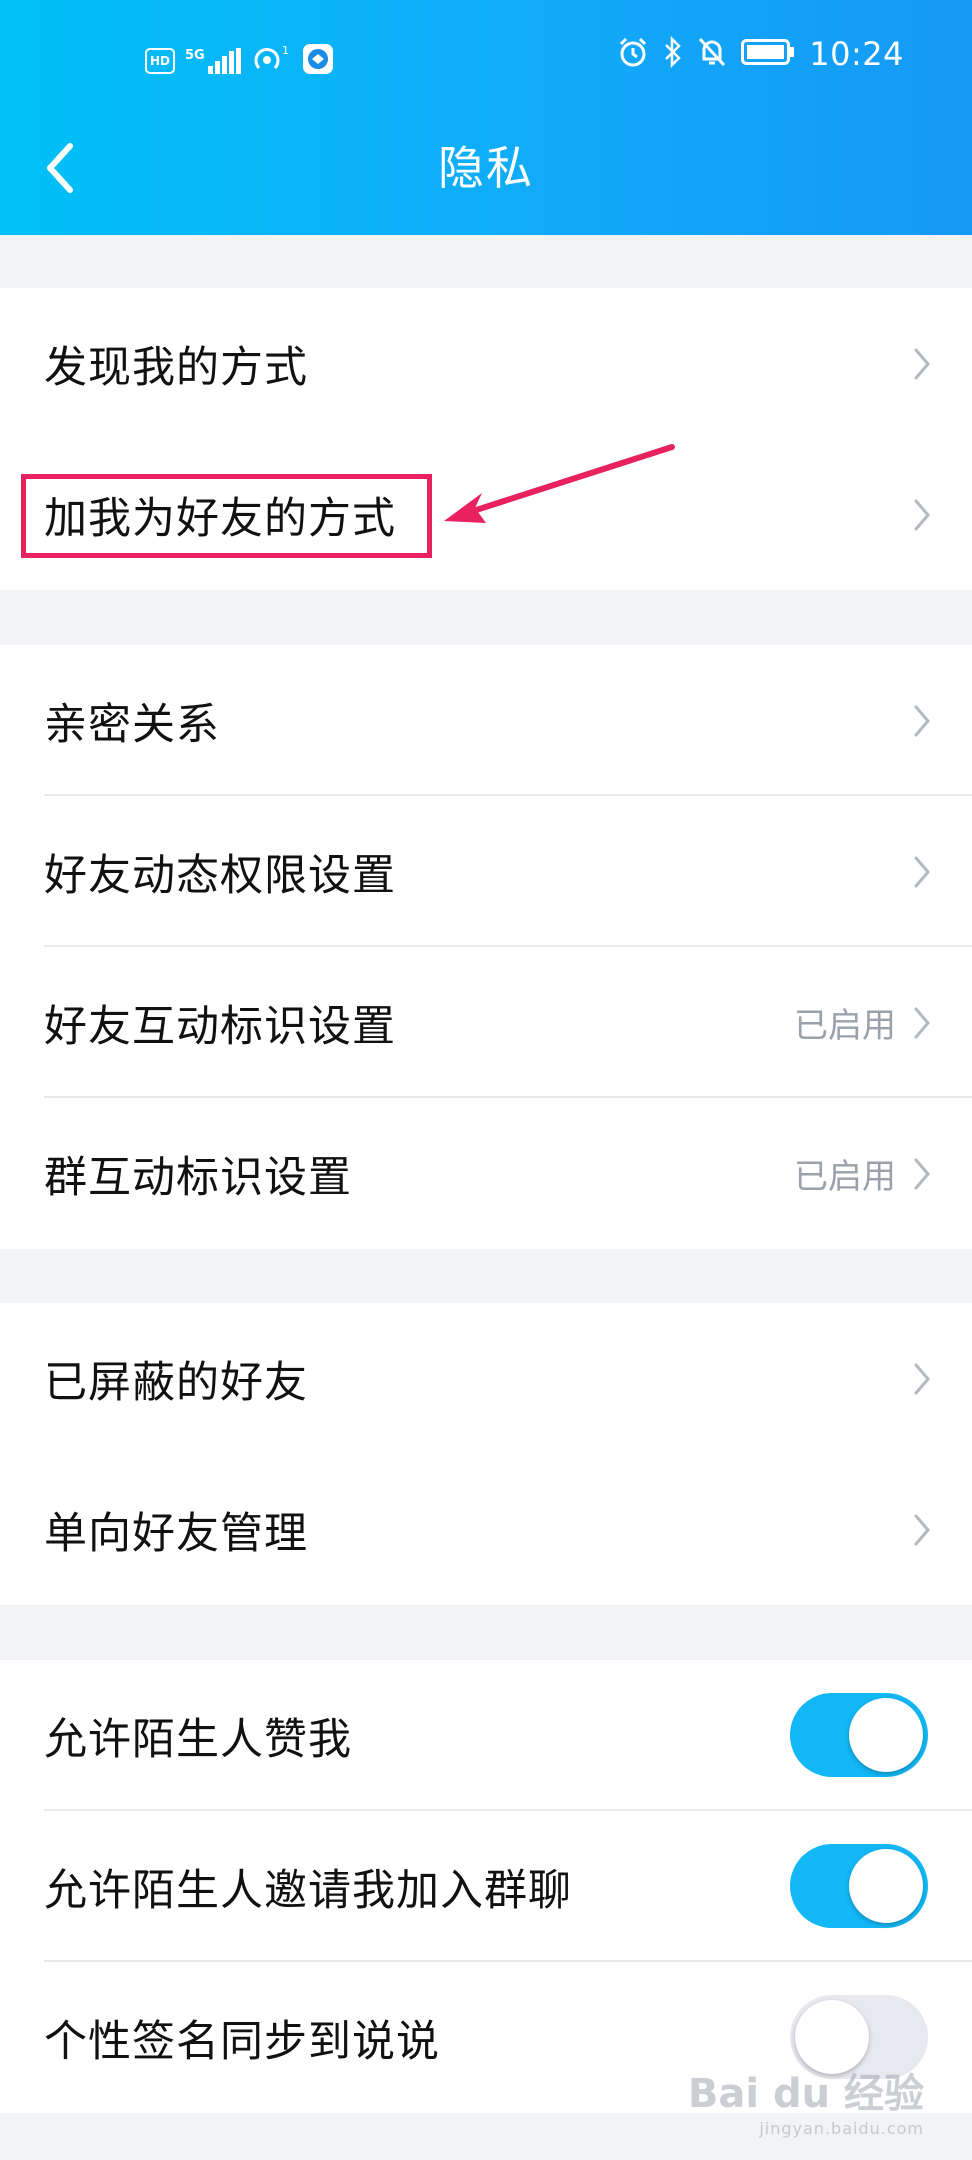 The width and height of the screenshot is (972, 2160). I want to click on status-bar-right: 10:24, so click(760, 54).